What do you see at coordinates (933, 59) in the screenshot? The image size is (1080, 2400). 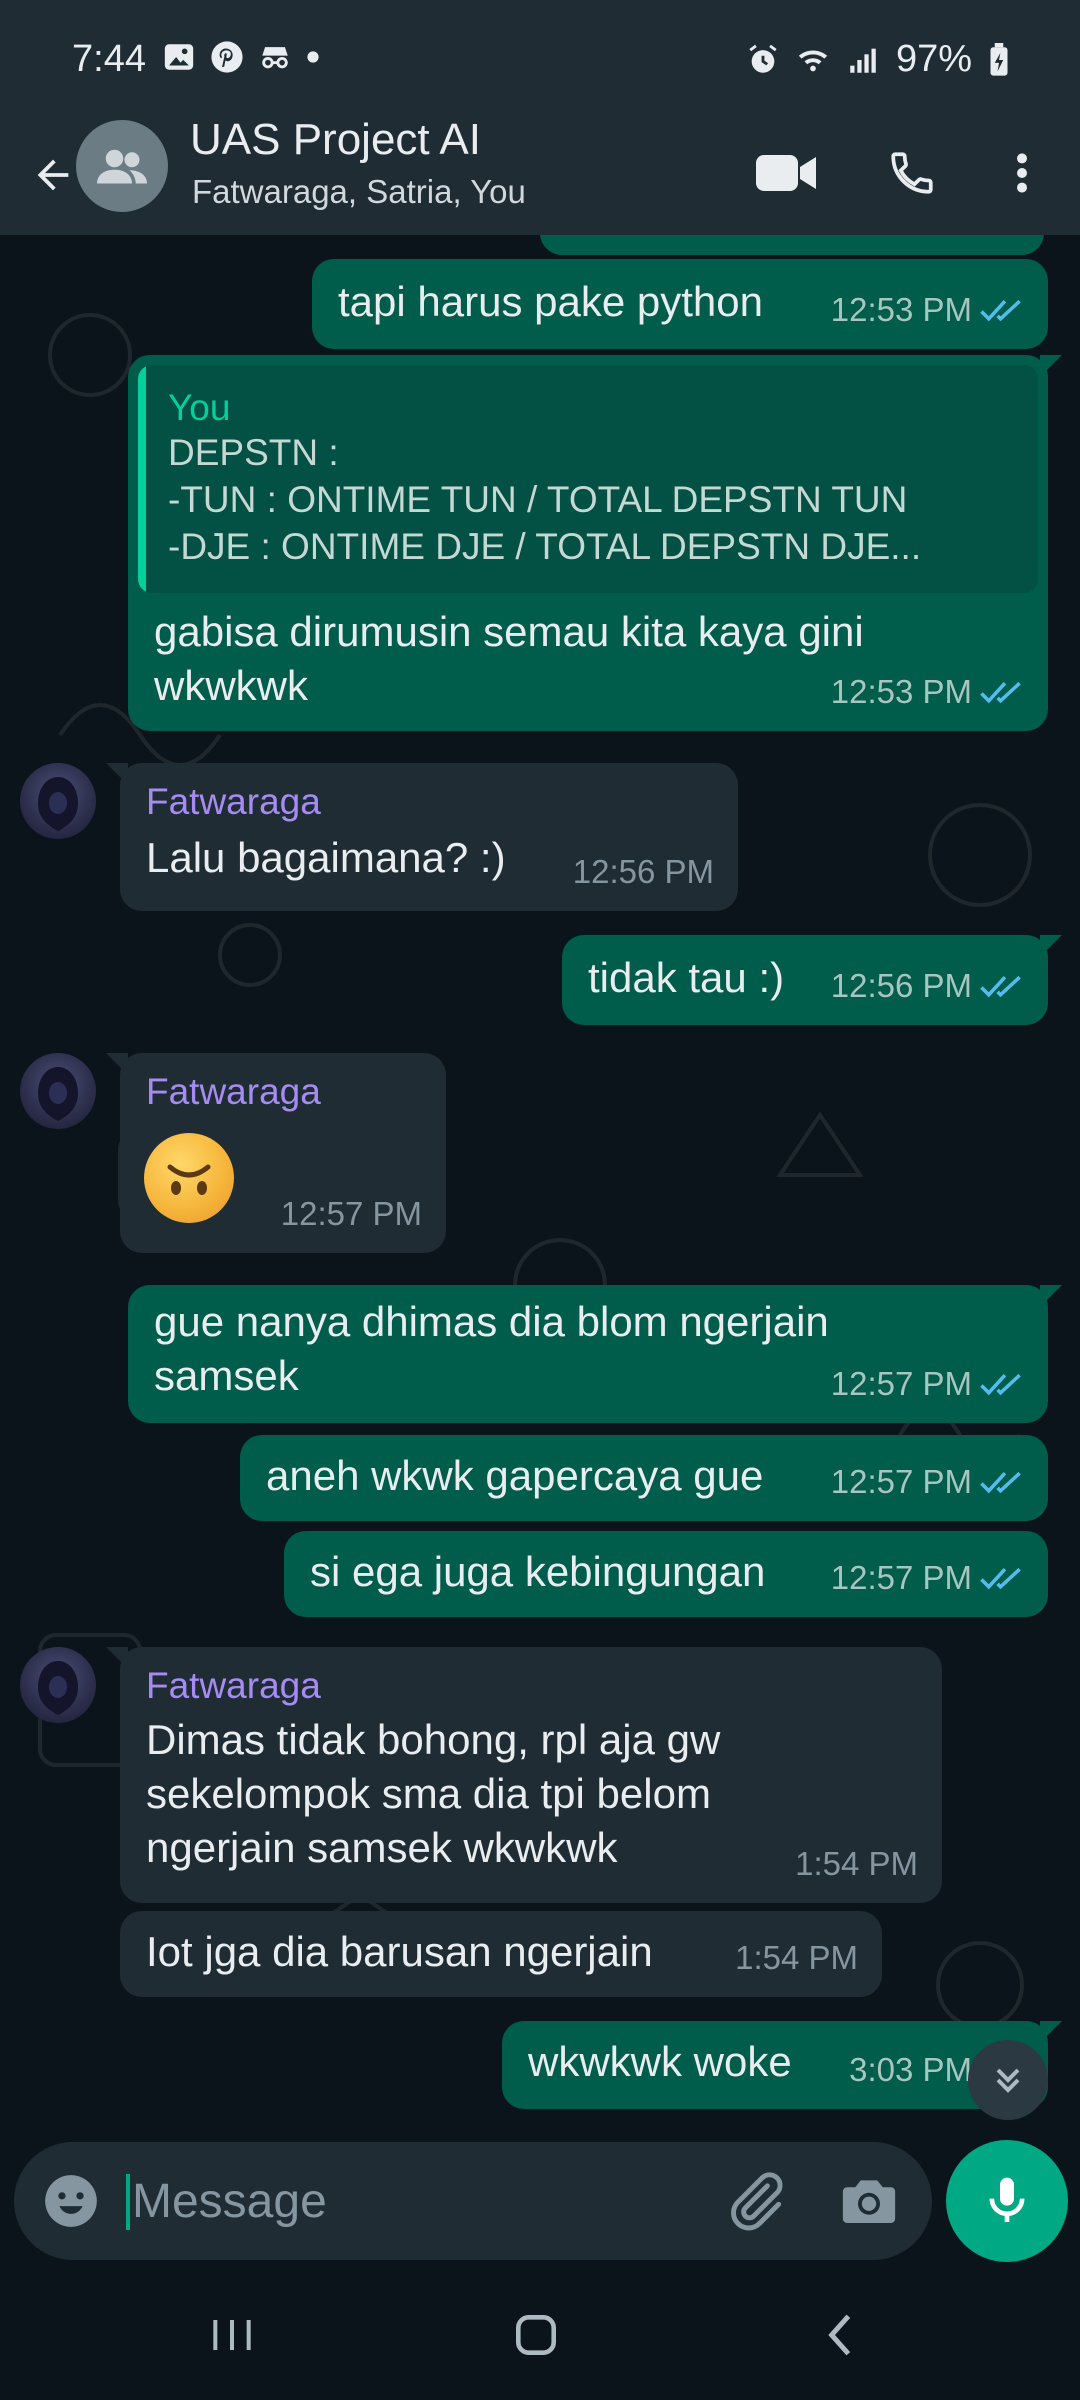 I see `battery-percent: 97%` at bounding box center [933, 59].